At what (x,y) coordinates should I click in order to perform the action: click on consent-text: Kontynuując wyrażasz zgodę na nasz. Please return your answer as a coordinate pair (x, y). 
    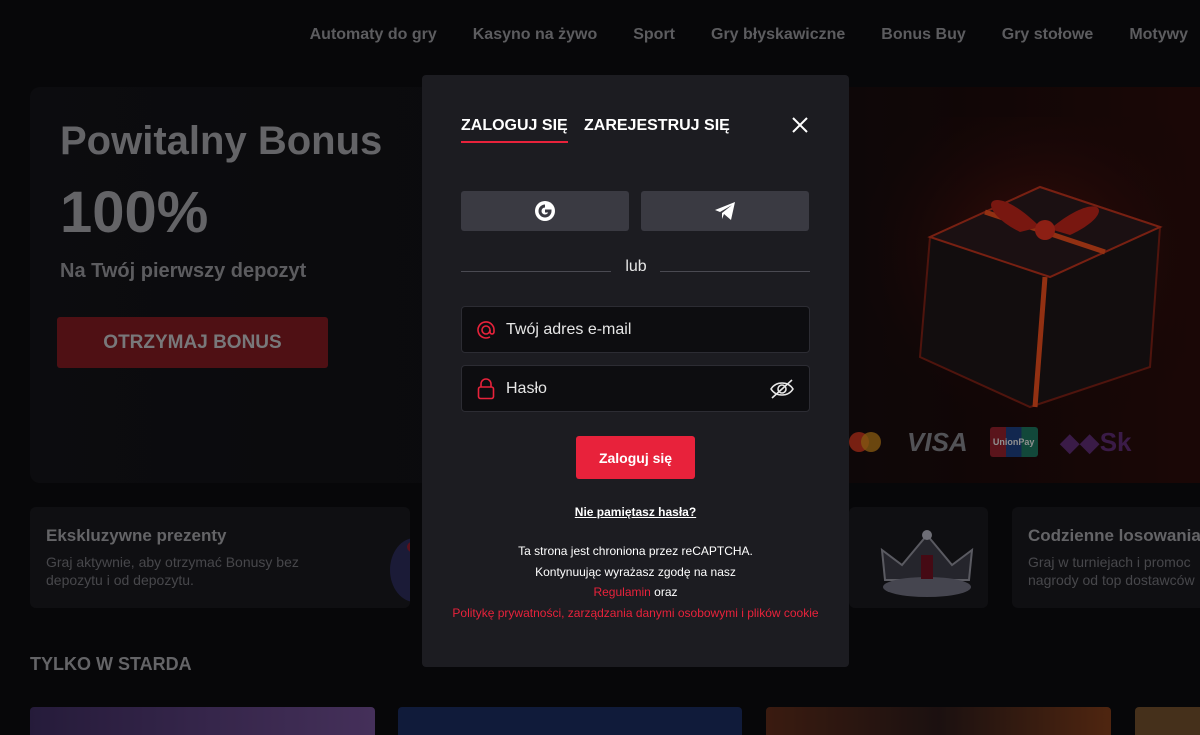
    Looking at the image, I should click on (635, 571).